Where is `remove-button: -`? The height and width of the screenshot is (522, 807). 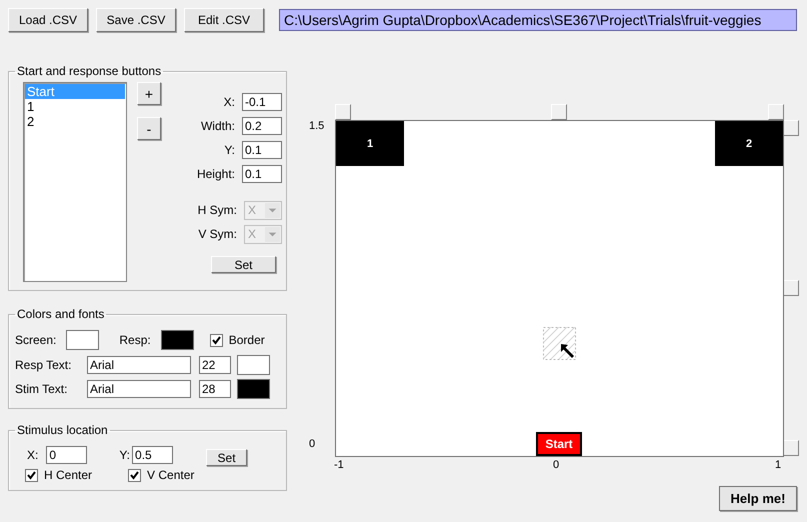 remove-button: - is located at coordinates (149, 128).